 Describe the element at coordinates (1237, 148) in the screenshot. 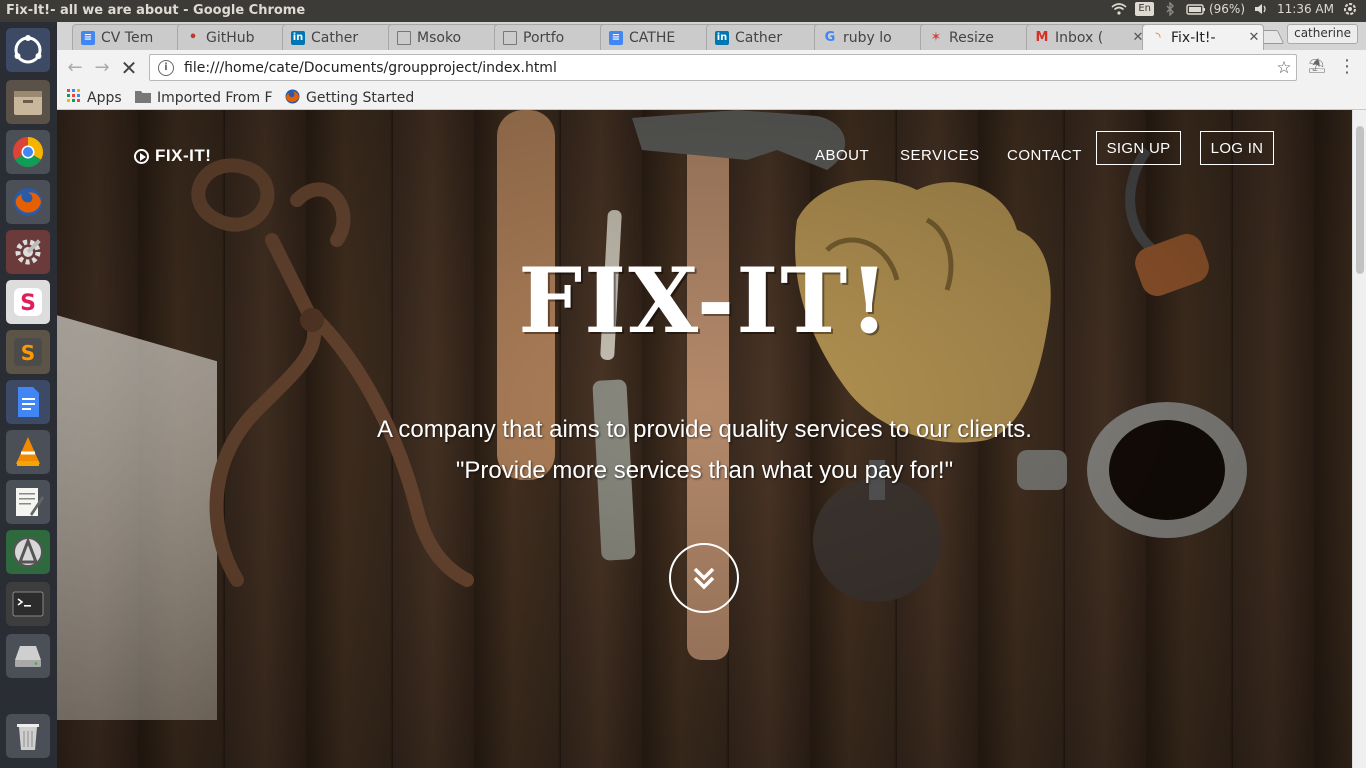

I see `log-in-button: LOG IN` at that location.